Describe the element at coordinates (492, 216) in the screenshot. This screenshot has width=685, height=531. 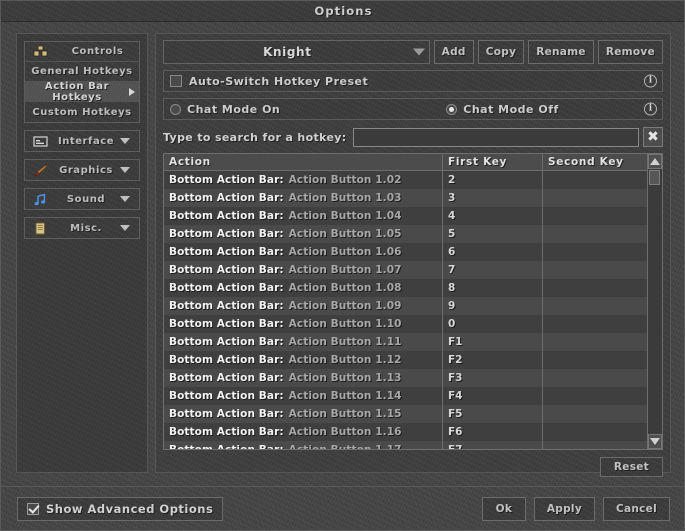
I see `cell-first-key: 4` at that location.